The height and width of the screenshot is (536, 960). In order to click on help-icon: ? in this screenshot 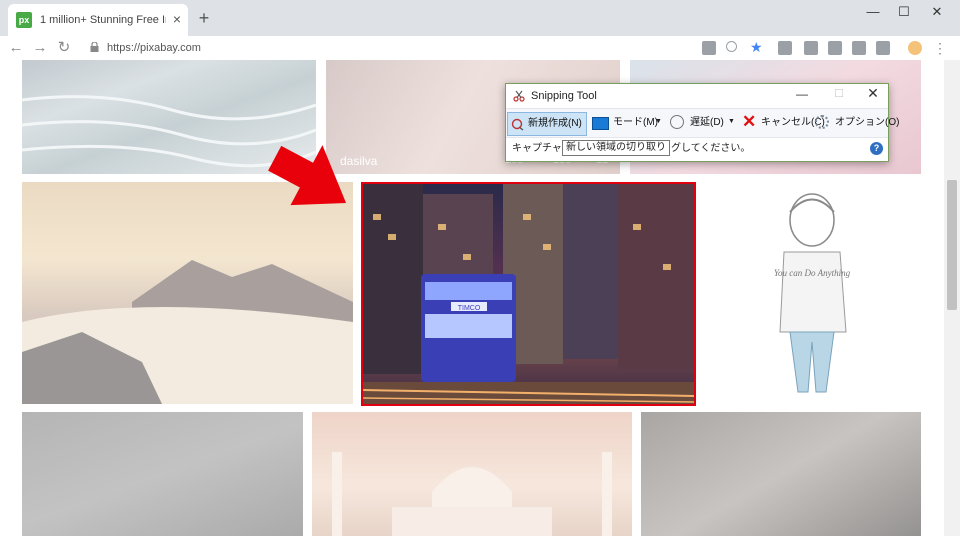, I will do `click(876, 148)`.